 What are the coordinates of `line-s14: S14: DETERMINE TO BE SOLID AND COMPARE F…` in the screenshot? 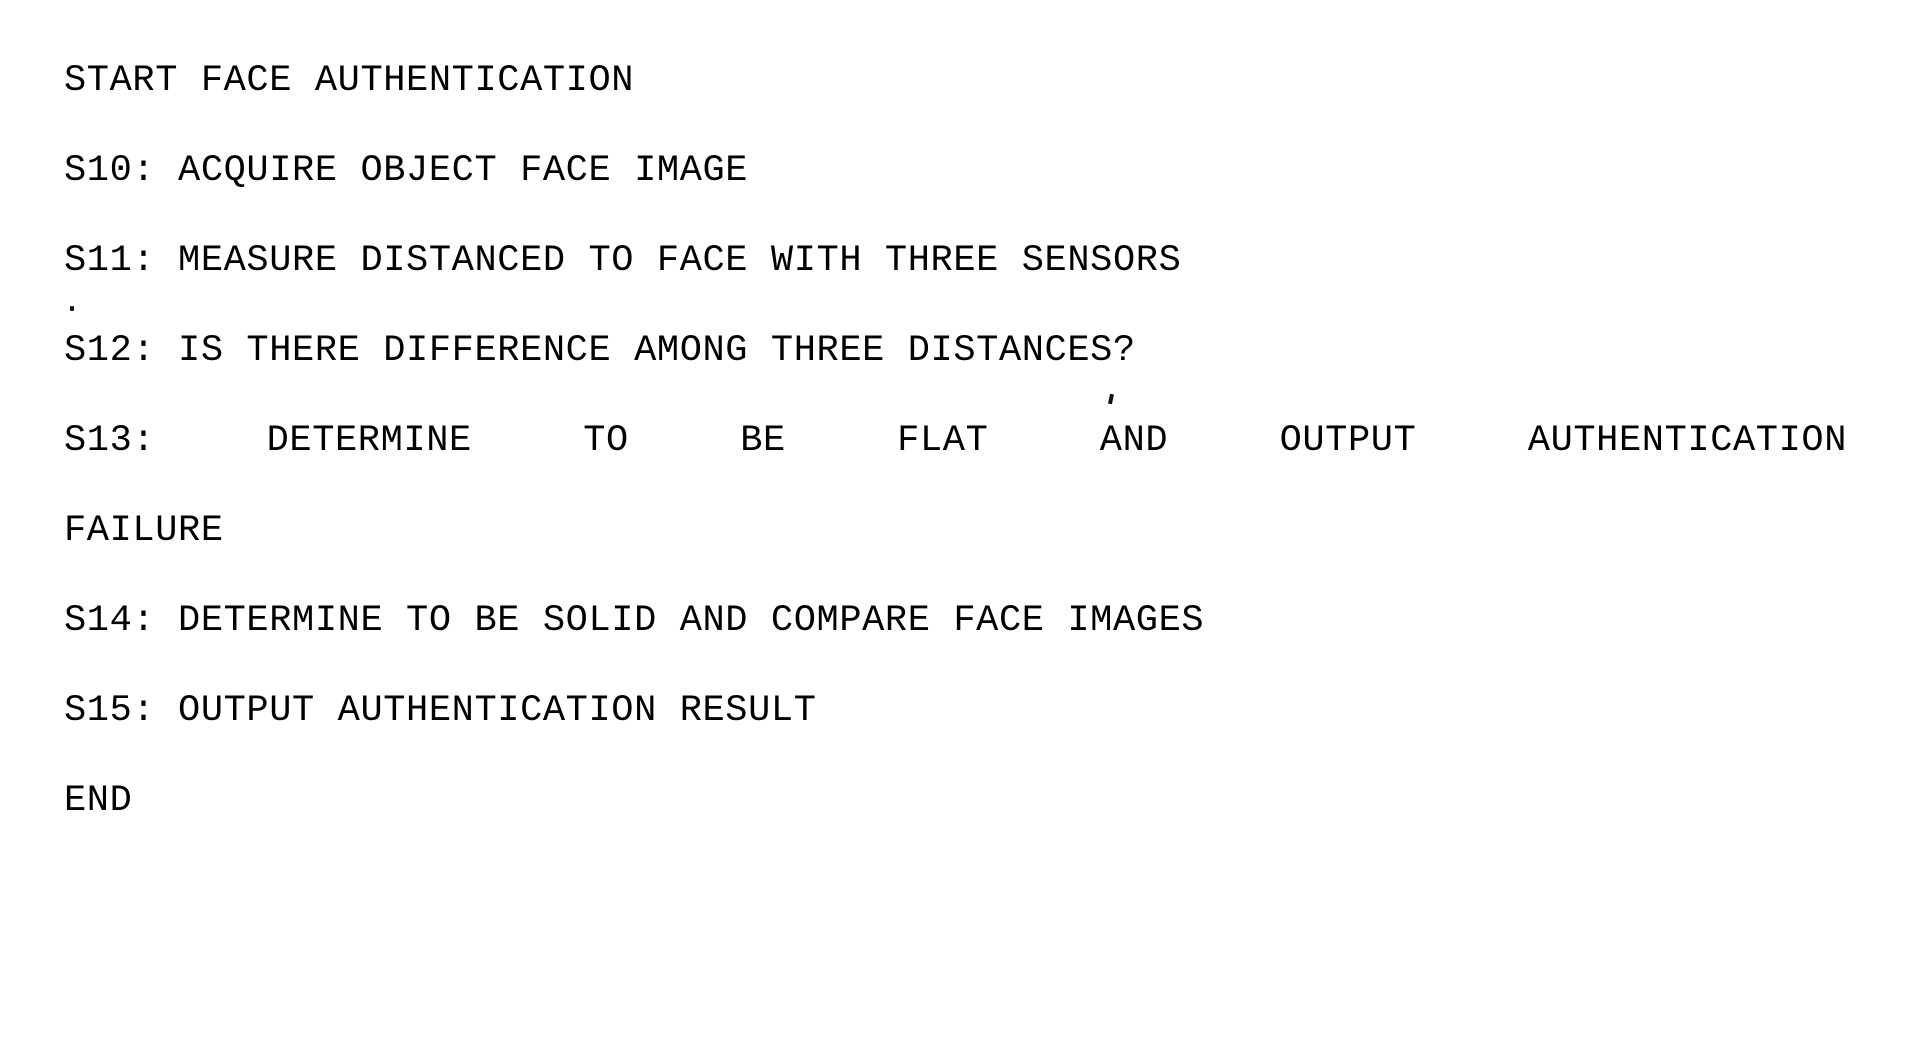 It's located at (634, 621).